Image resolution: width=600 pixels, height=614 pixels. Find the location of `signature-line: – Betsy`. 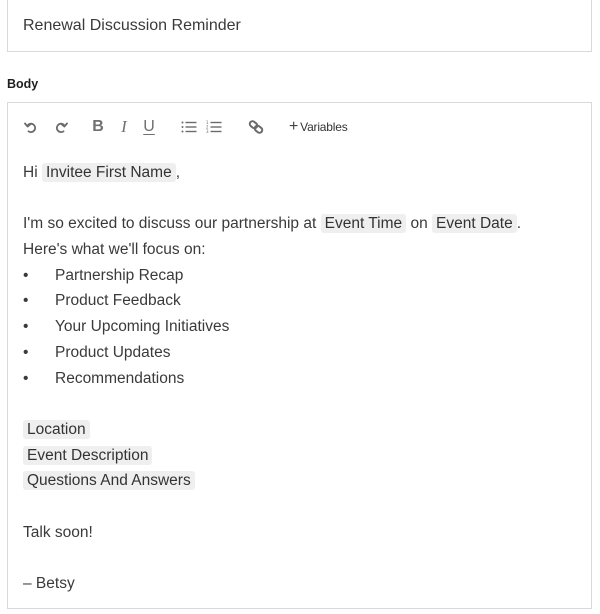

signature-line: – Betsy is located at coordinates (49, 583).